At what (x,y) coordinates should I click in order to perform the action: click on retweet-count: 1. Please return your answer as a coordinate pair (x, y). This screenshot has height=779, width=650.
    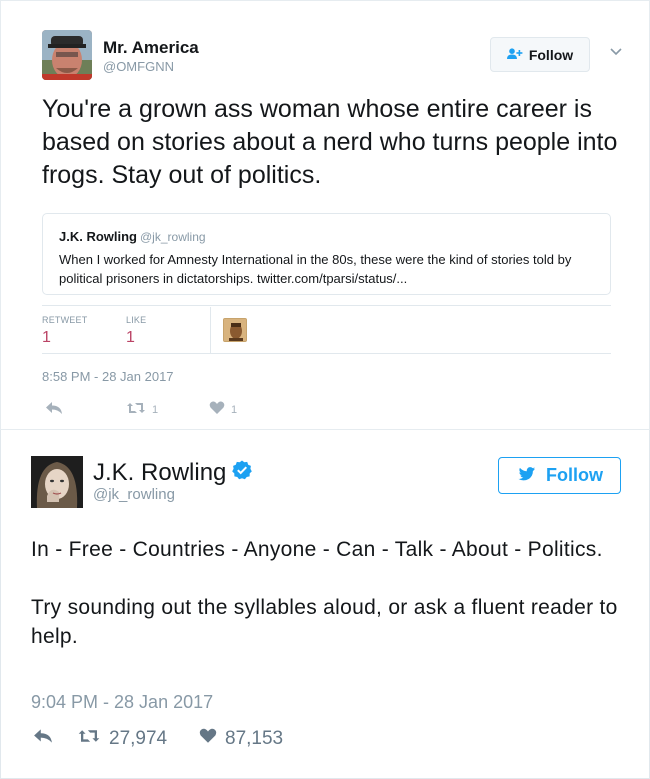
    Looking at the image, I should click on (155, 409).